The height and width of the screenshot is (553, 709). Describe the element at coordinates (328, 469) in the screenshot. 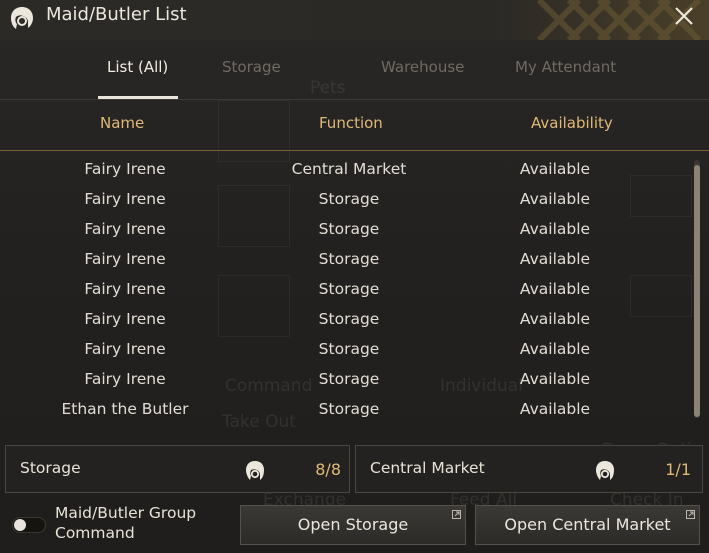

I see `storage-count: 8/8` at that location.